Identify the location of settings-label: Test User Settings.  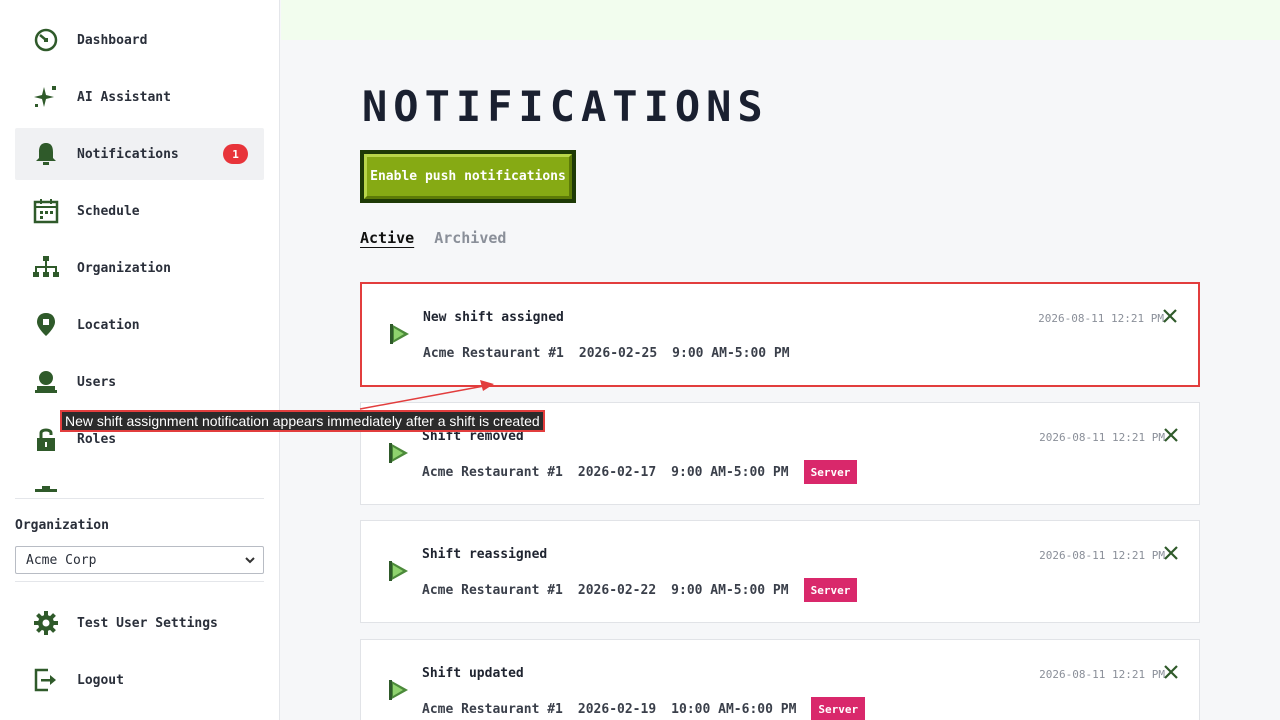
(147, 623).